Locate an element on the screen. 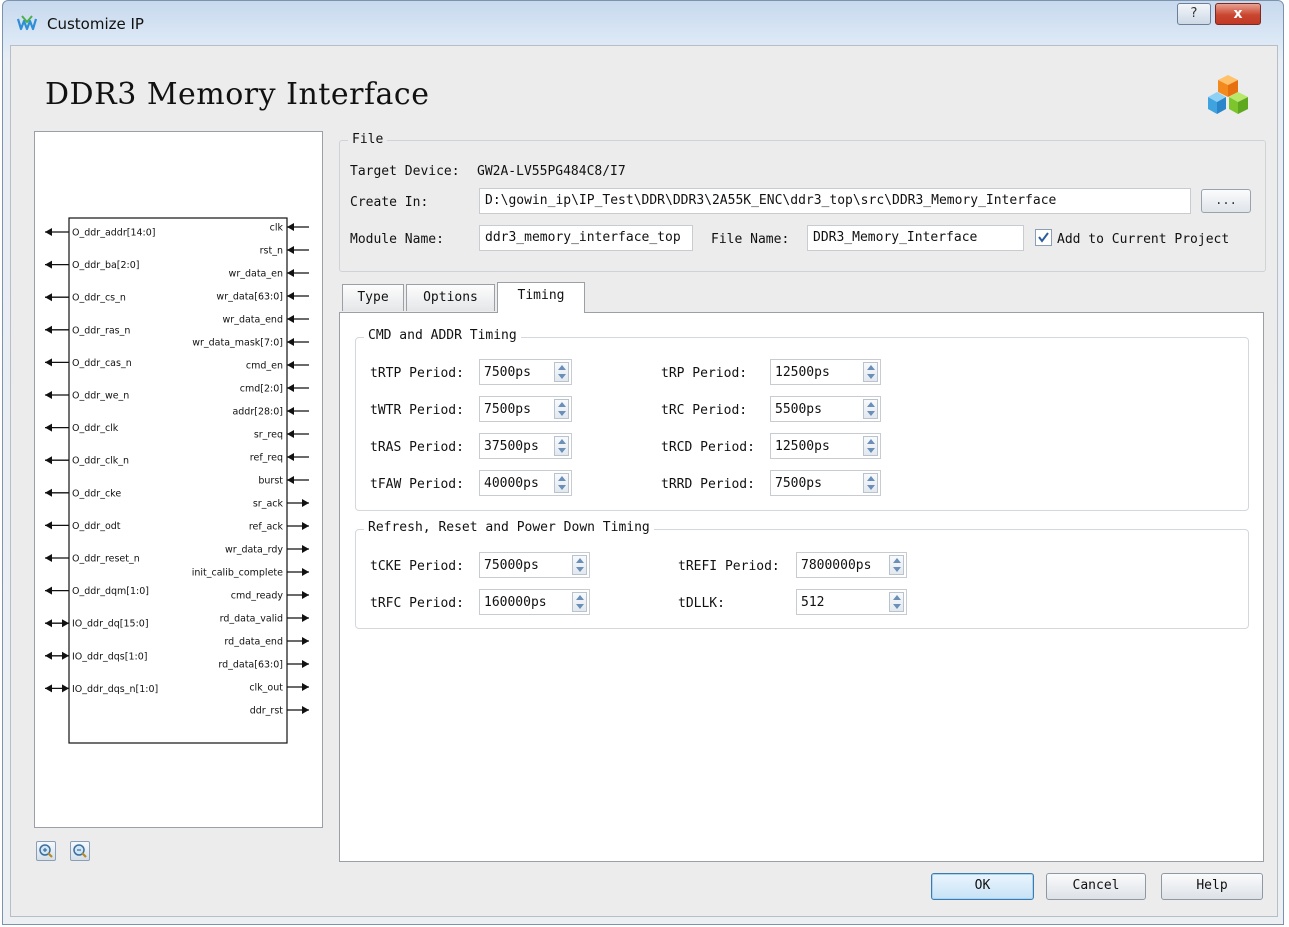 The width and height of the screenshot is (1289, 927). tcke-spinbox: 75000ps is located at coordinates (534, 565).